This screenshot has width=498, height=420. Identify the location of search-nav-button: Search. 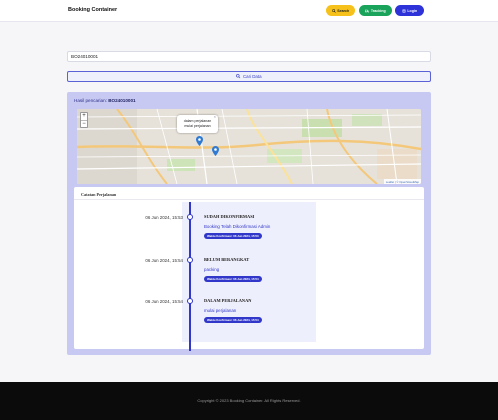
(340, 10).